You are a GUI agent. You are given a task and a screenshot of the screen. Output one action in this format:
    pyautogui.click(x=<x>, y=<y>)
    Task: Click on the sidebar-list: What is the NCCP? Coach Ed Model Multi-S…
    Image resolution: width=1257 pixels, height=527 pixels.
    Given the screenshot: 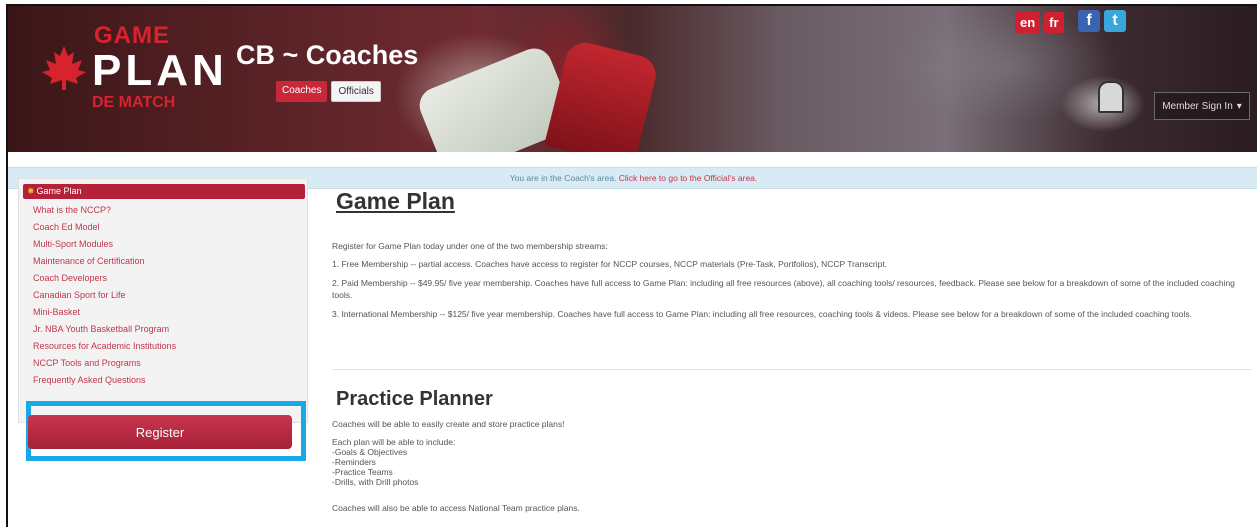 What is the action you would take?
    pyautogui.click(x=168, y=295)
    